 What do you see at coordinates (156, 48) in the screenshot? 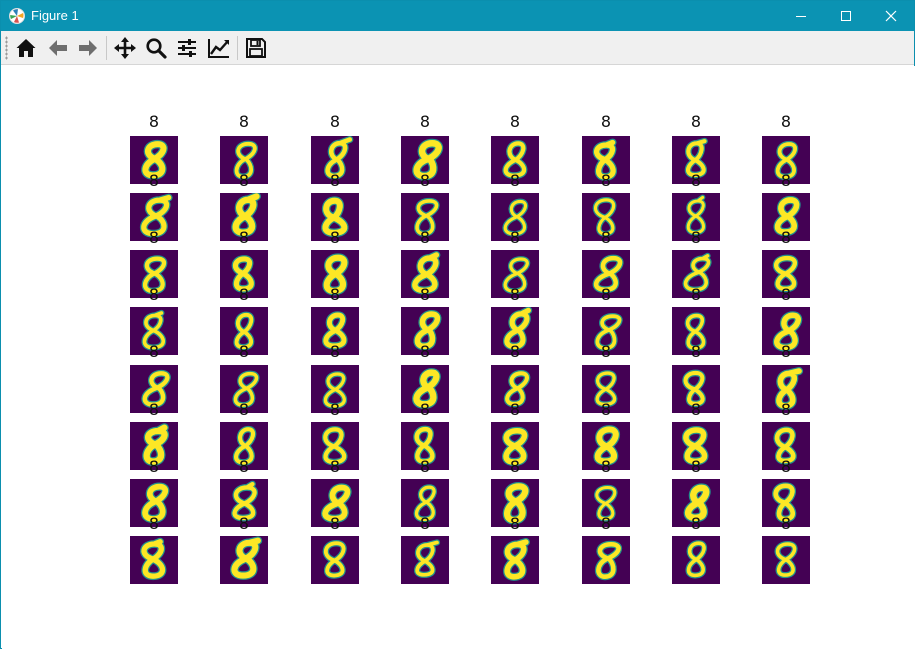
I see `zoom-button` at bounding box center [156, 48].